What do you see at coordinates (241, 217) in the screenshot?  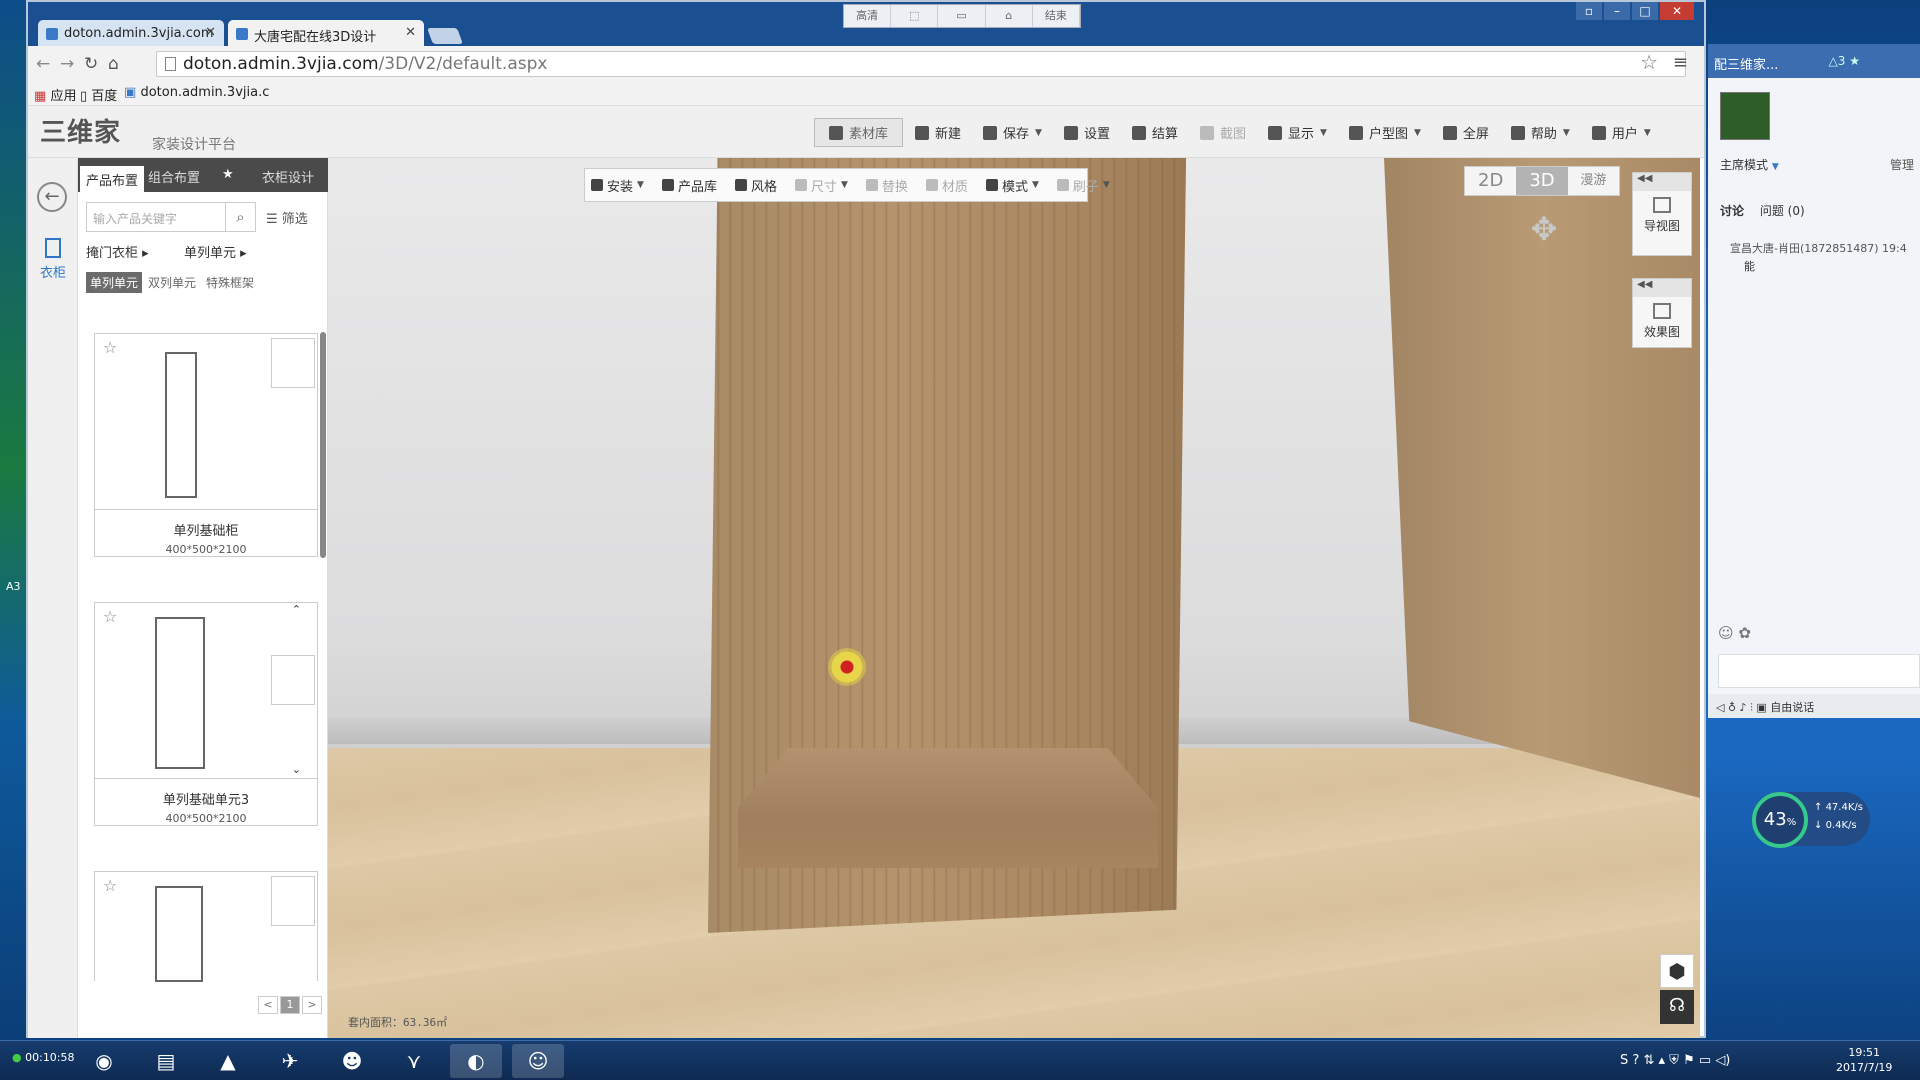 I see `search-icon: ⌕` at bounding box center [241, 217].